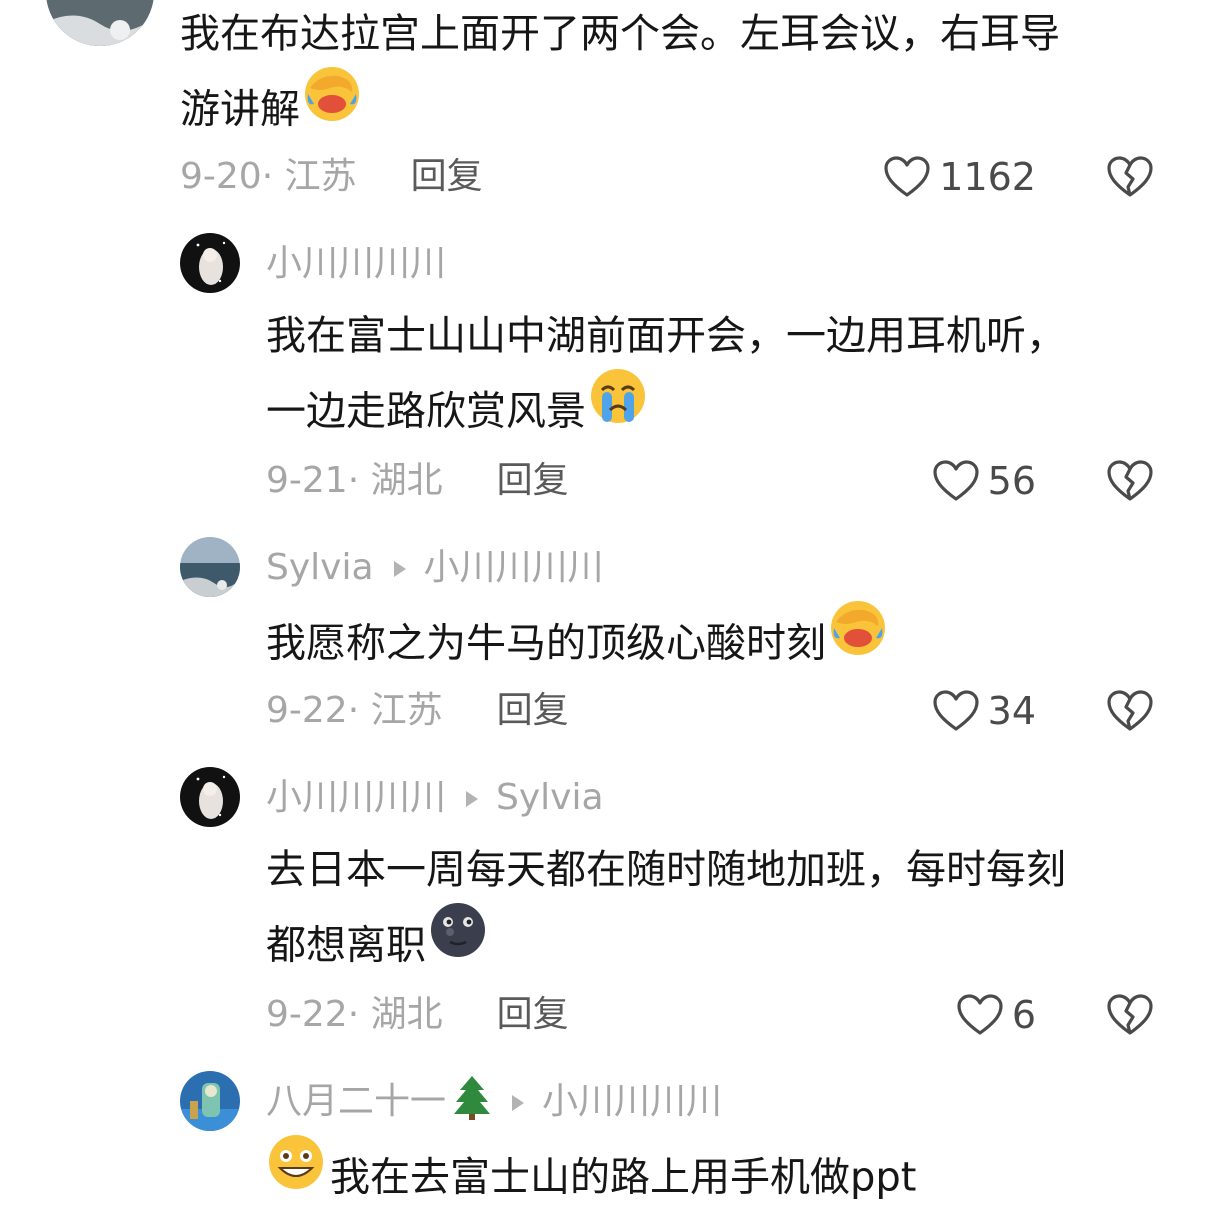  What do you see at coordinates (666, 870) in the screenshot?
I see `comment-text-line: 去日本一周每天都在随时随地加班，每时每刻` at bounding box center [666, 870].